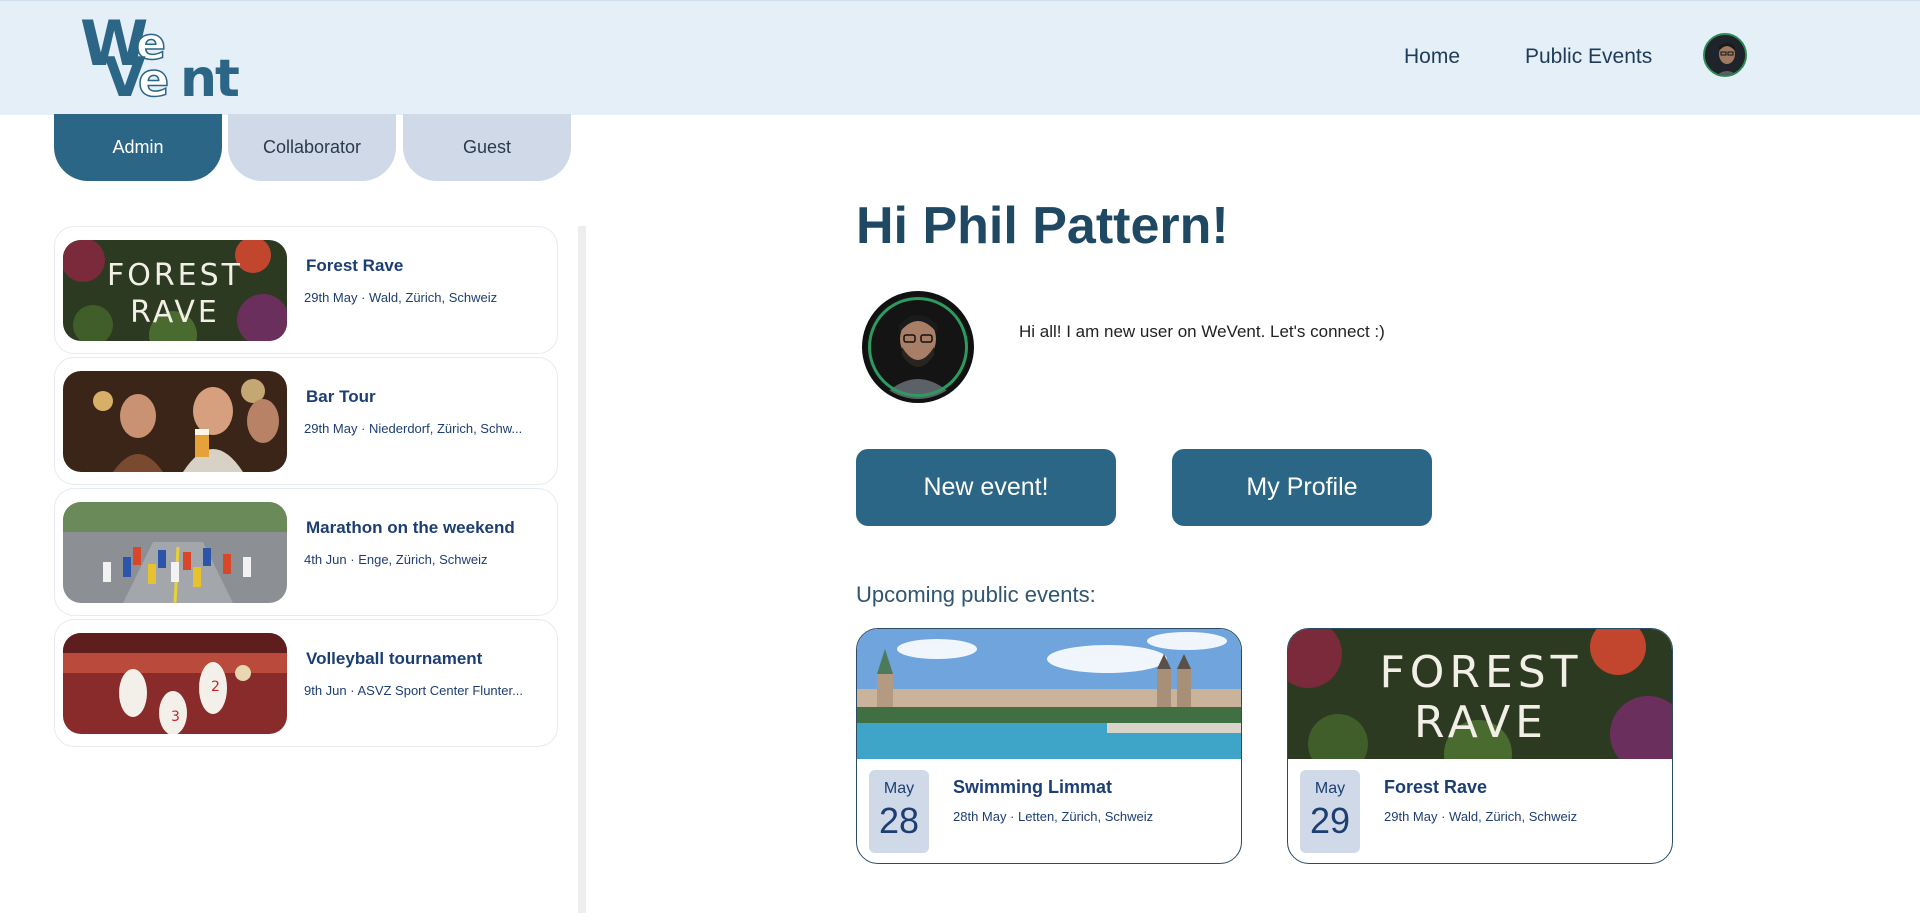 The image size is (1920, 913). Describe the element at coordinates (1042, 226) in the screenshot. I see `page-title: Hi Phil Pattern!` at that location.